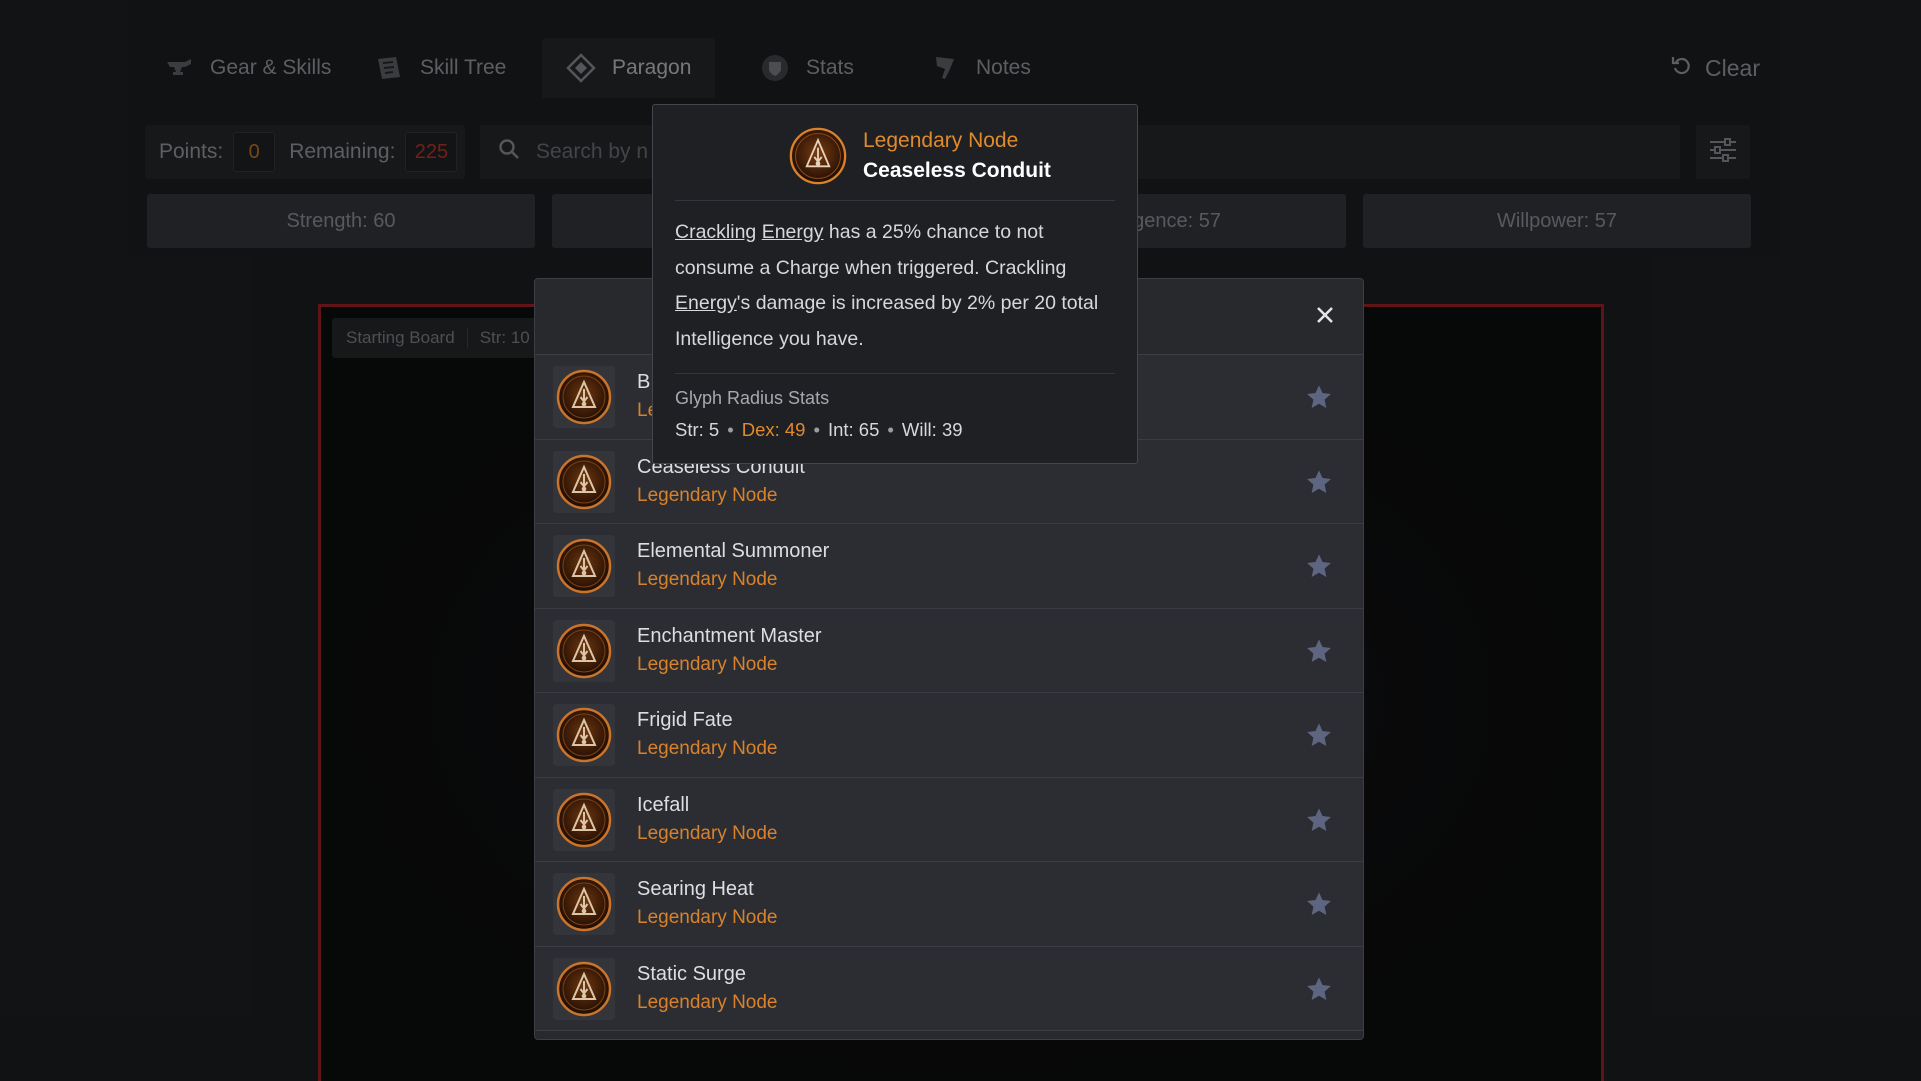  Describe the element at coordinates (715, 232) in the screenshot. I see `keyword-link: Crackling` at that location.